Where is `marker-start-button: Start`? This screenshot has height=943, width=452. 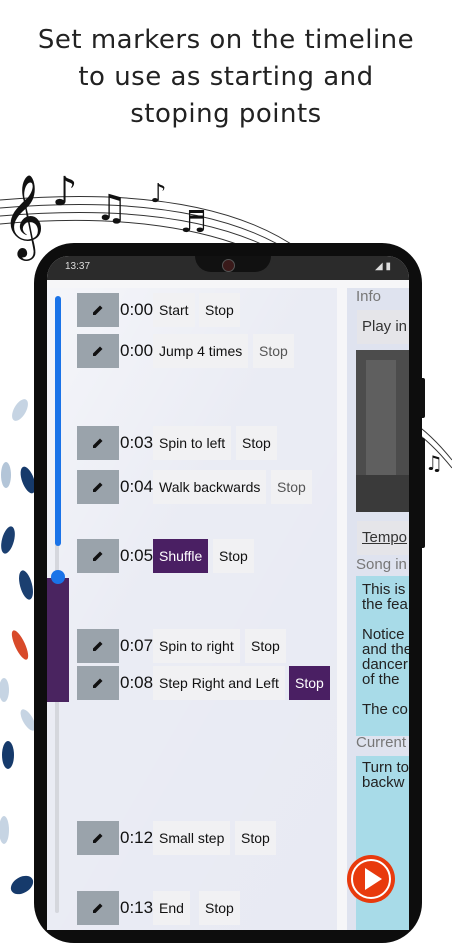
marker-start-button: Start is located at coordinates (174, 310).